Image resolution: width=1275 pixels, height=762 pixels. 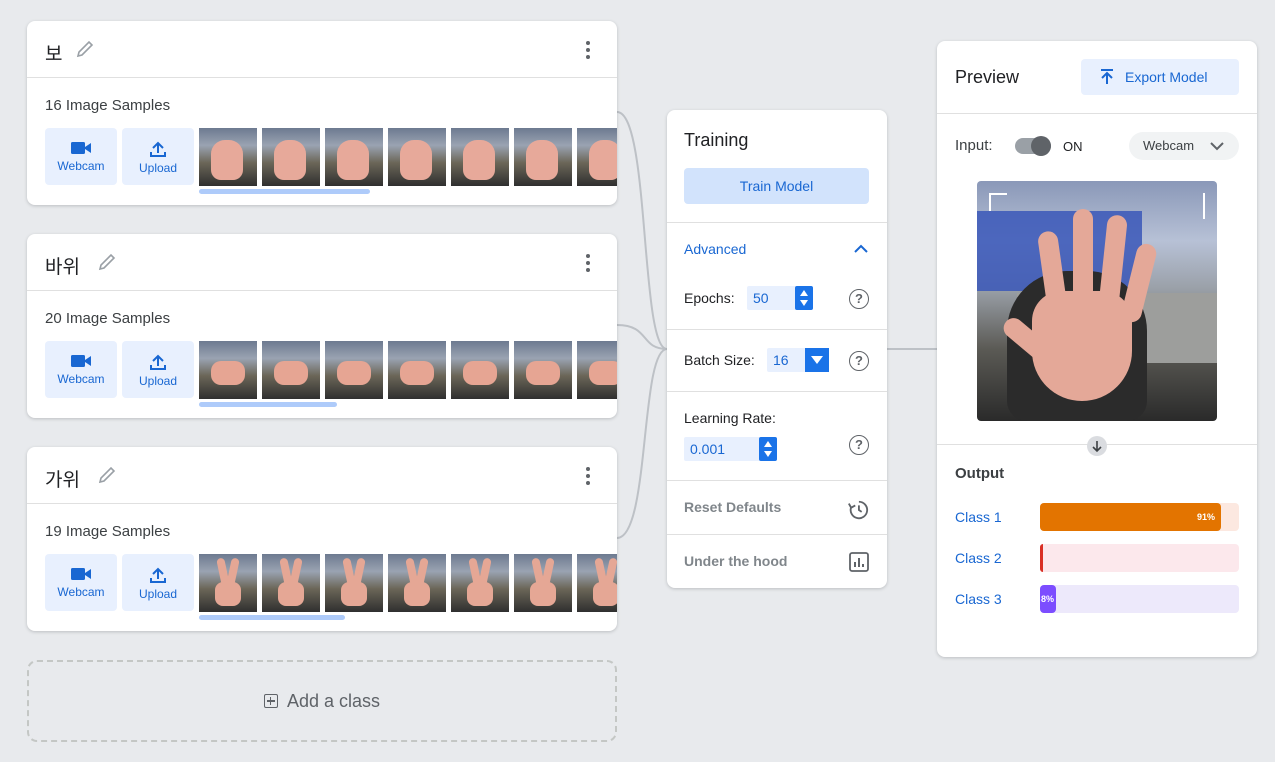 What do you see at coordinates (798, 360) in the screenshot?
I see `batch-size-select: 16` at bounding box center [798, 360].